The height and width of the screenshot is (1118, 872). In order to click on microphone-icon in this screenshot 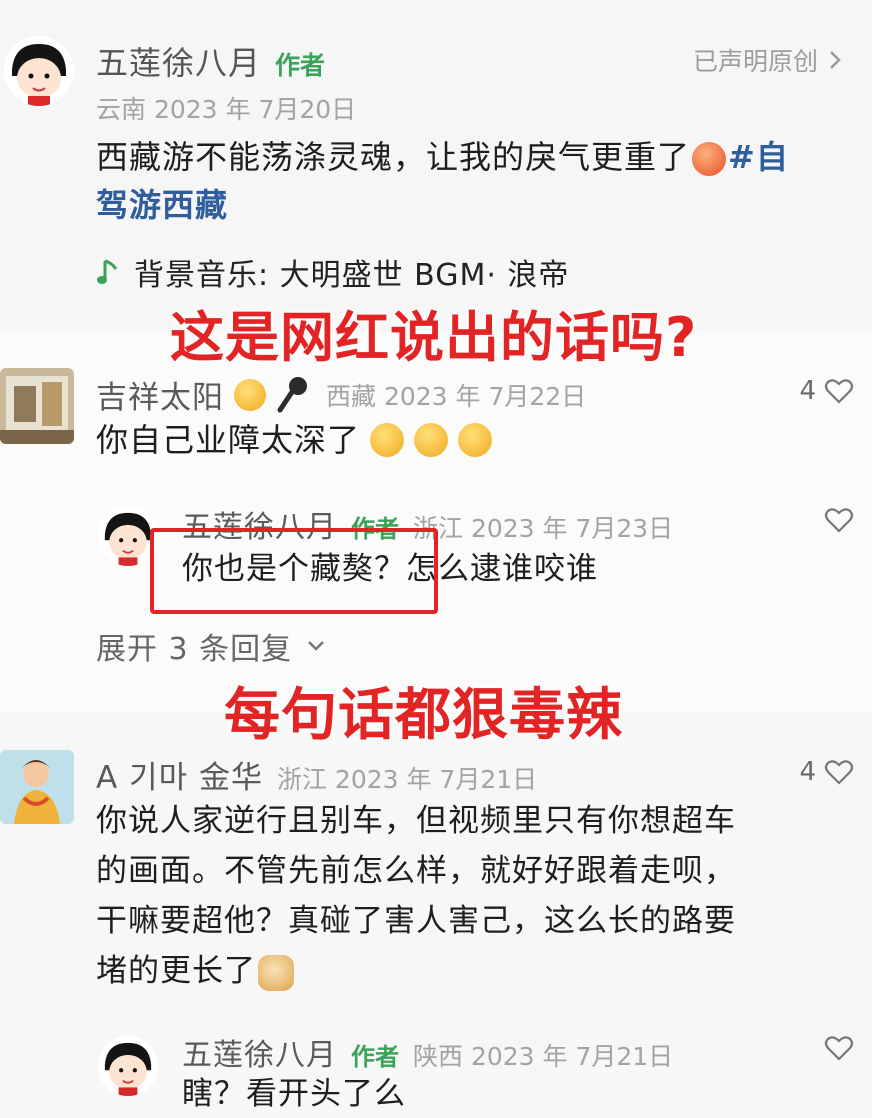, I will do `click(292, 394)`.